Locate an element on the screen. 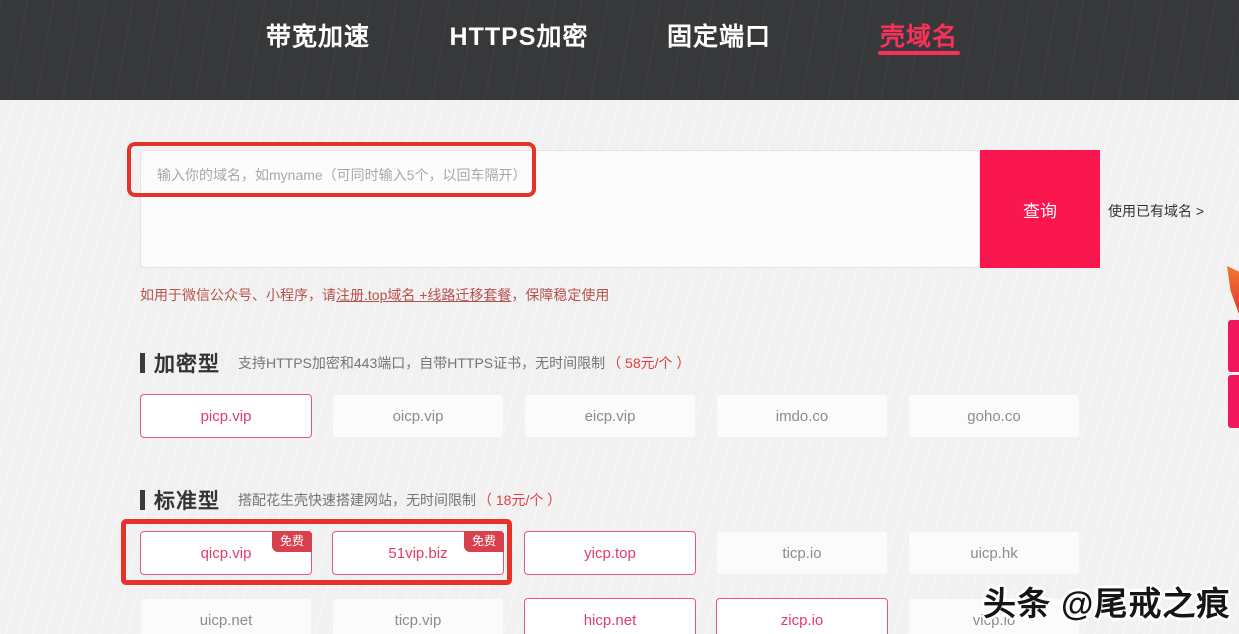 The image size is (1239, 634). domain-card-imdo-co: imdo.co is located at coordinates (802, 416).